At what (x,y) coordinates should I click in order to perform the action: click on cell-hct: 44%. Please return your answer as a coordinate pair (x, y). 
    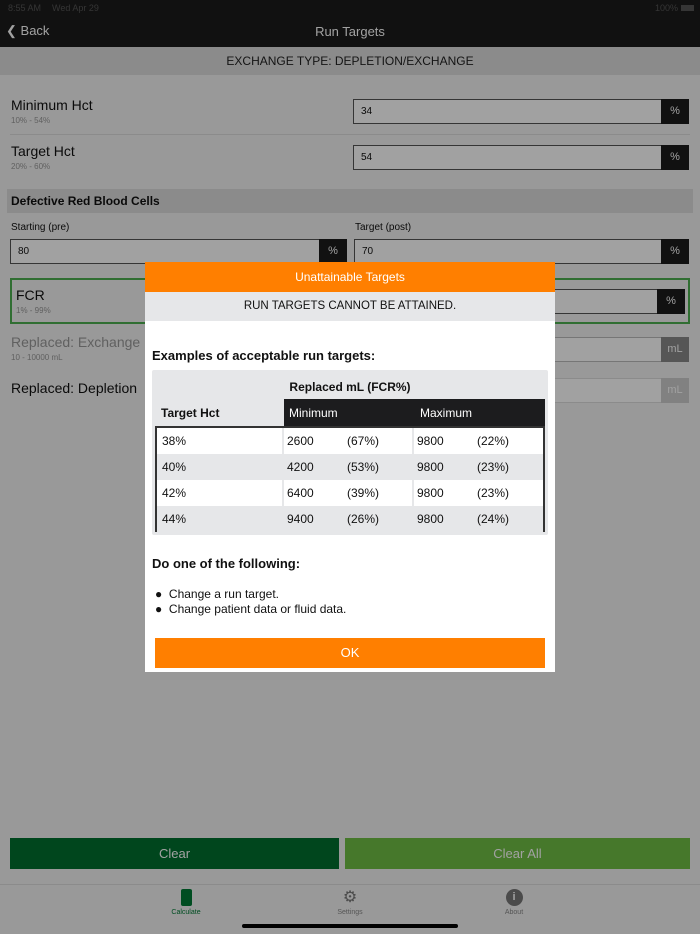
    Looking at the image, I should click on (174, 519).